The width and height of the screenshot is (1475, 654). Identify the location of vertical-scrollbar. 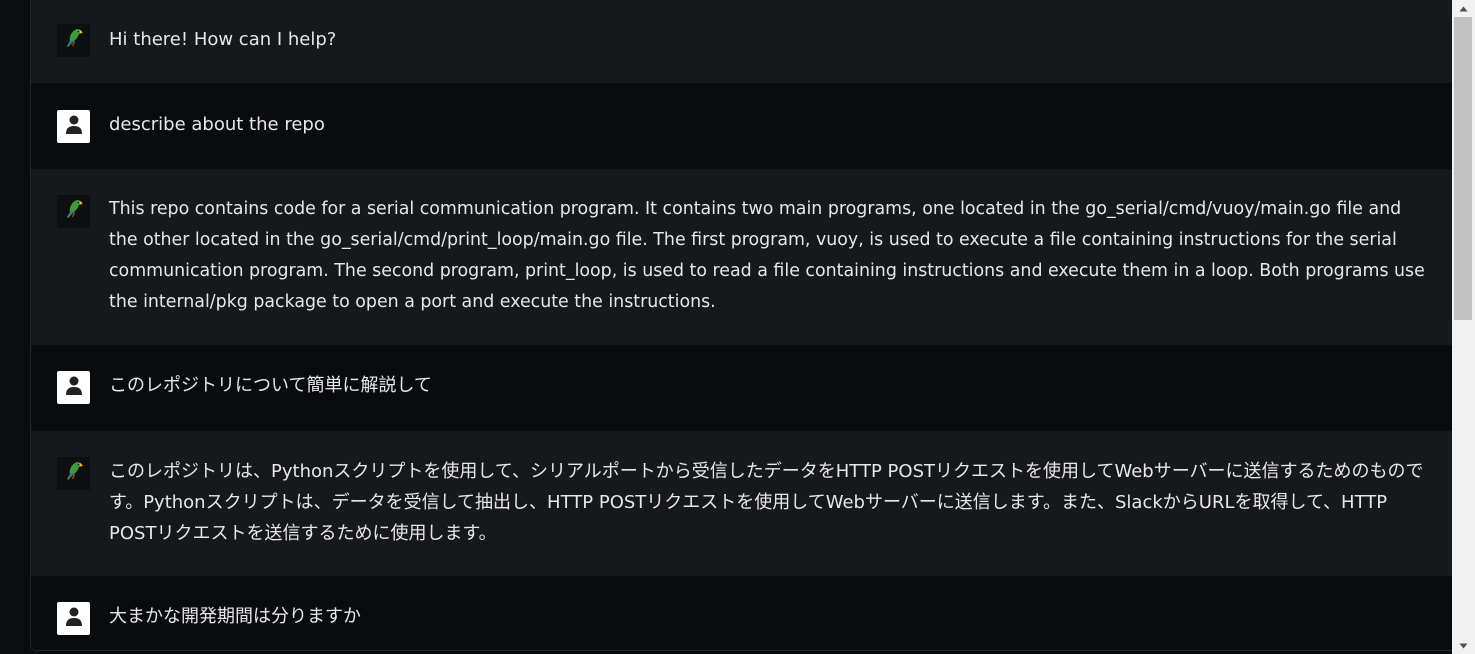
(1463, 327).